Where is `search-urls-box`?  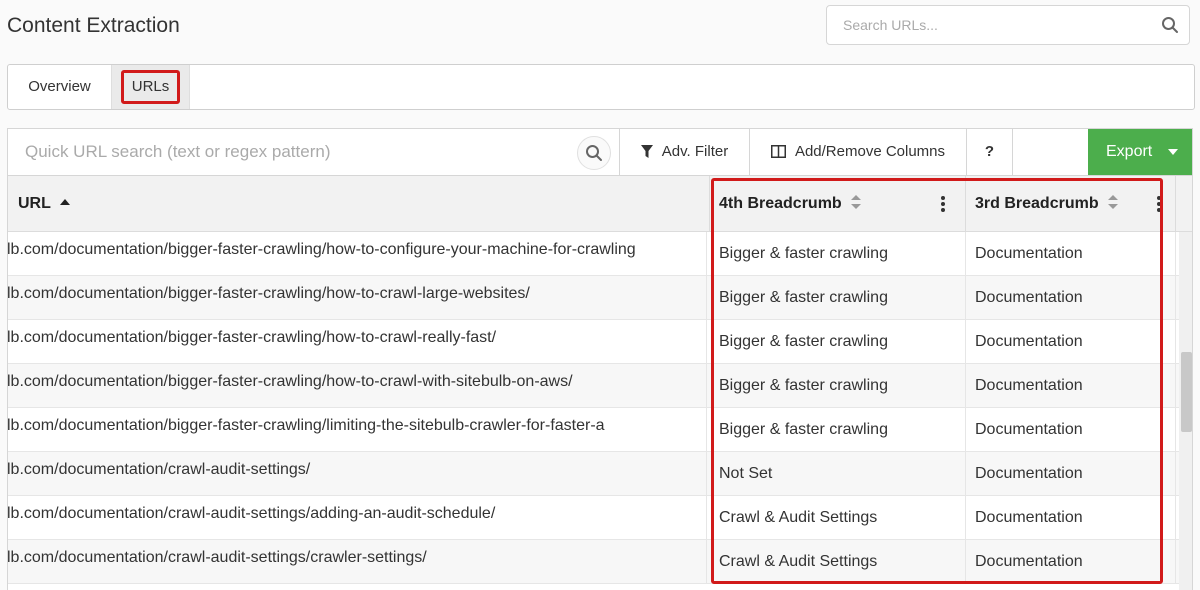 search-urls-box is located at coordinates (1008, 25).